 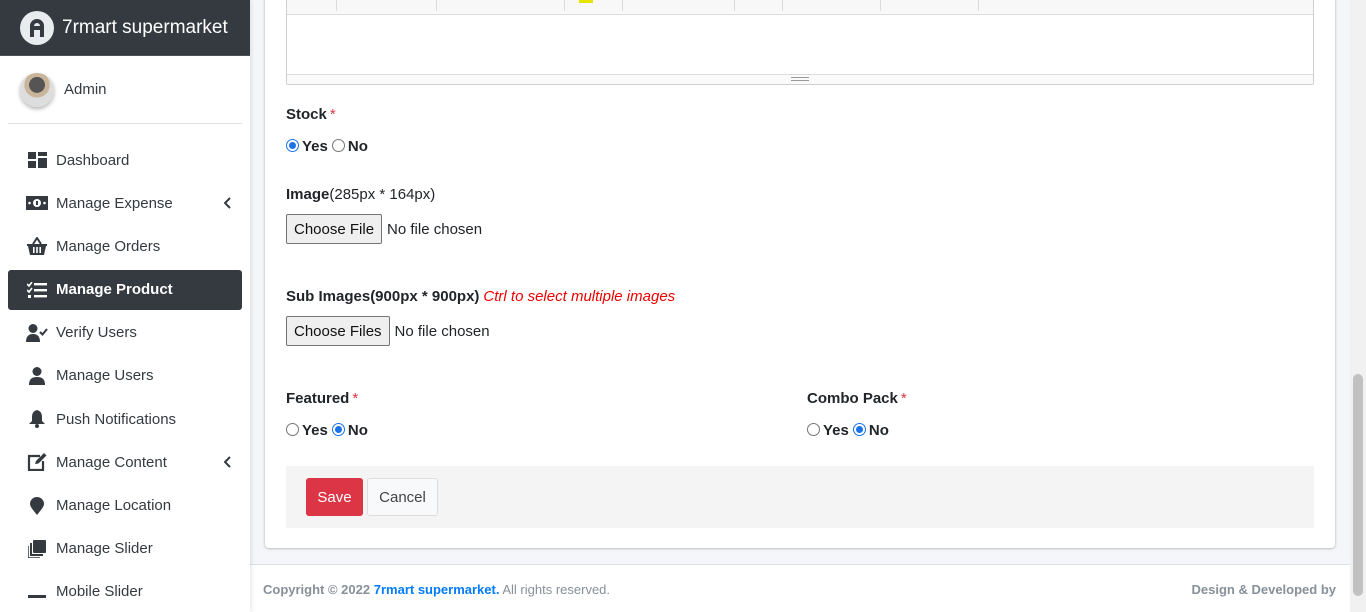 I want to click on money-icon, so click(x=37, y=203).